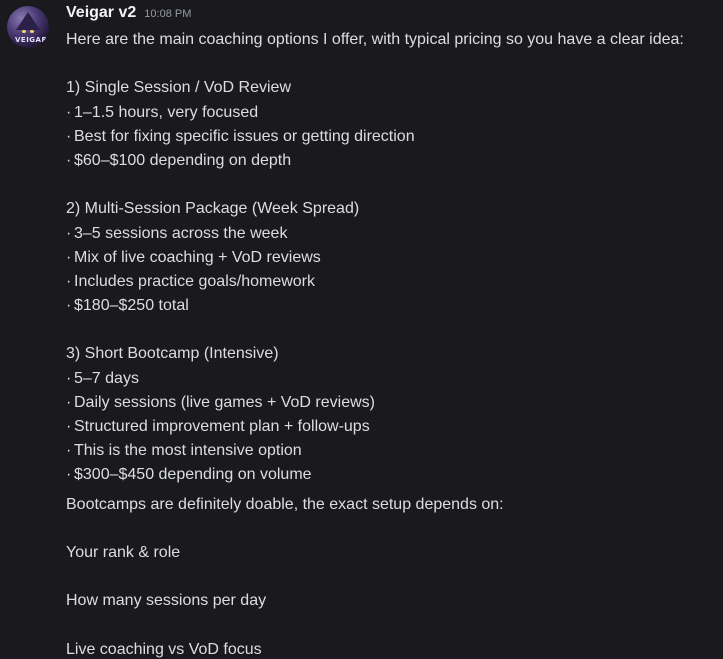  Describe the element at coordinates (31, 40) in the screenshot. I see `avatar-text: VEIGAR` at that location.